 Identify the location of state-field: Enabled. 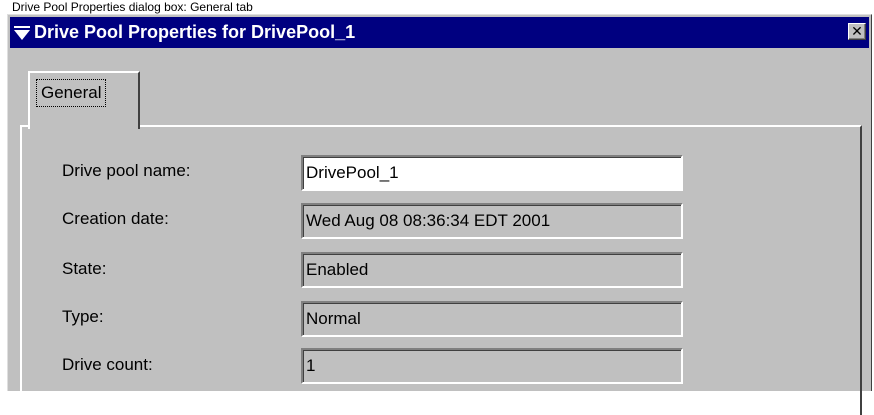
(492, 270).